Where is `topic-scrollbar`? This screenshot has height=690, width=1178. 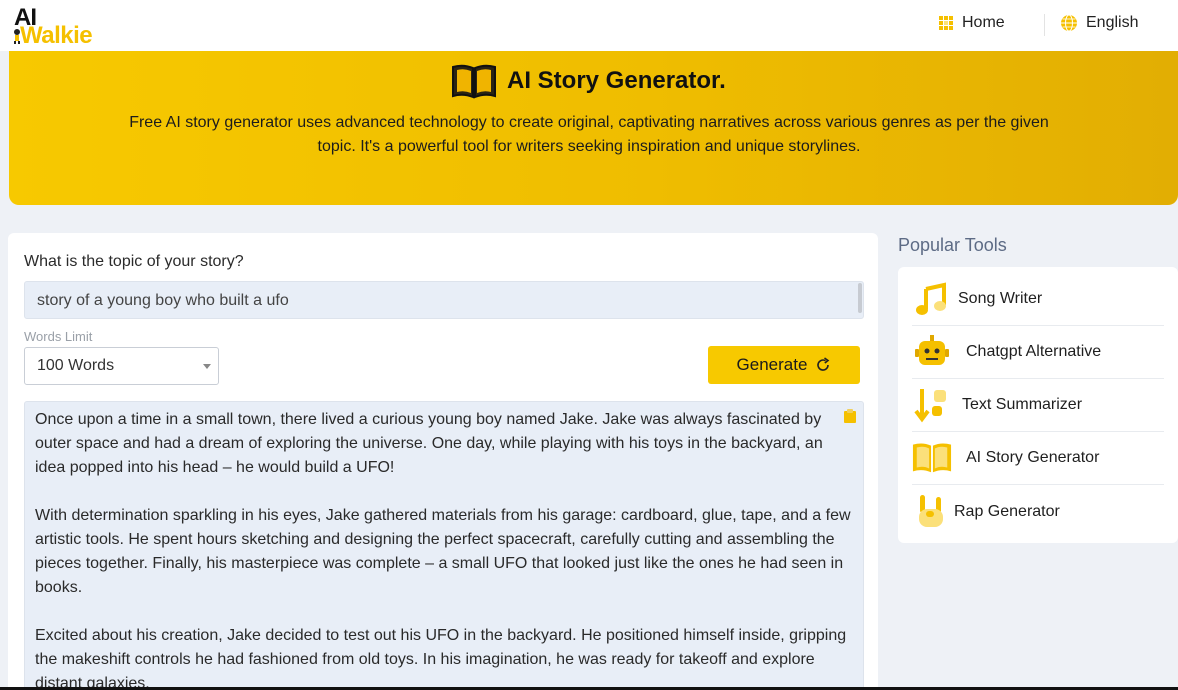
topic-scrollbar is located at coordinates (860, 298).